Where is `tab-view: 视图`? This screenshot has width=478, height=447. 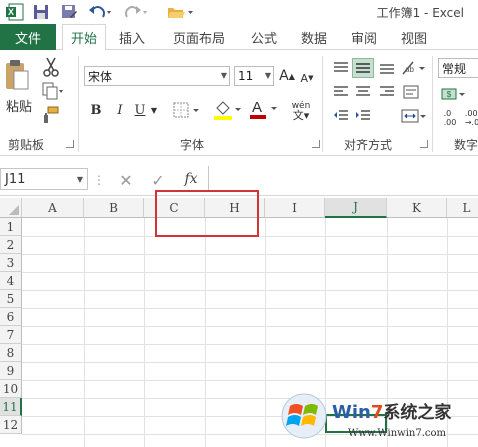
tab-view: 视图 is located at coordinates (414, 37).